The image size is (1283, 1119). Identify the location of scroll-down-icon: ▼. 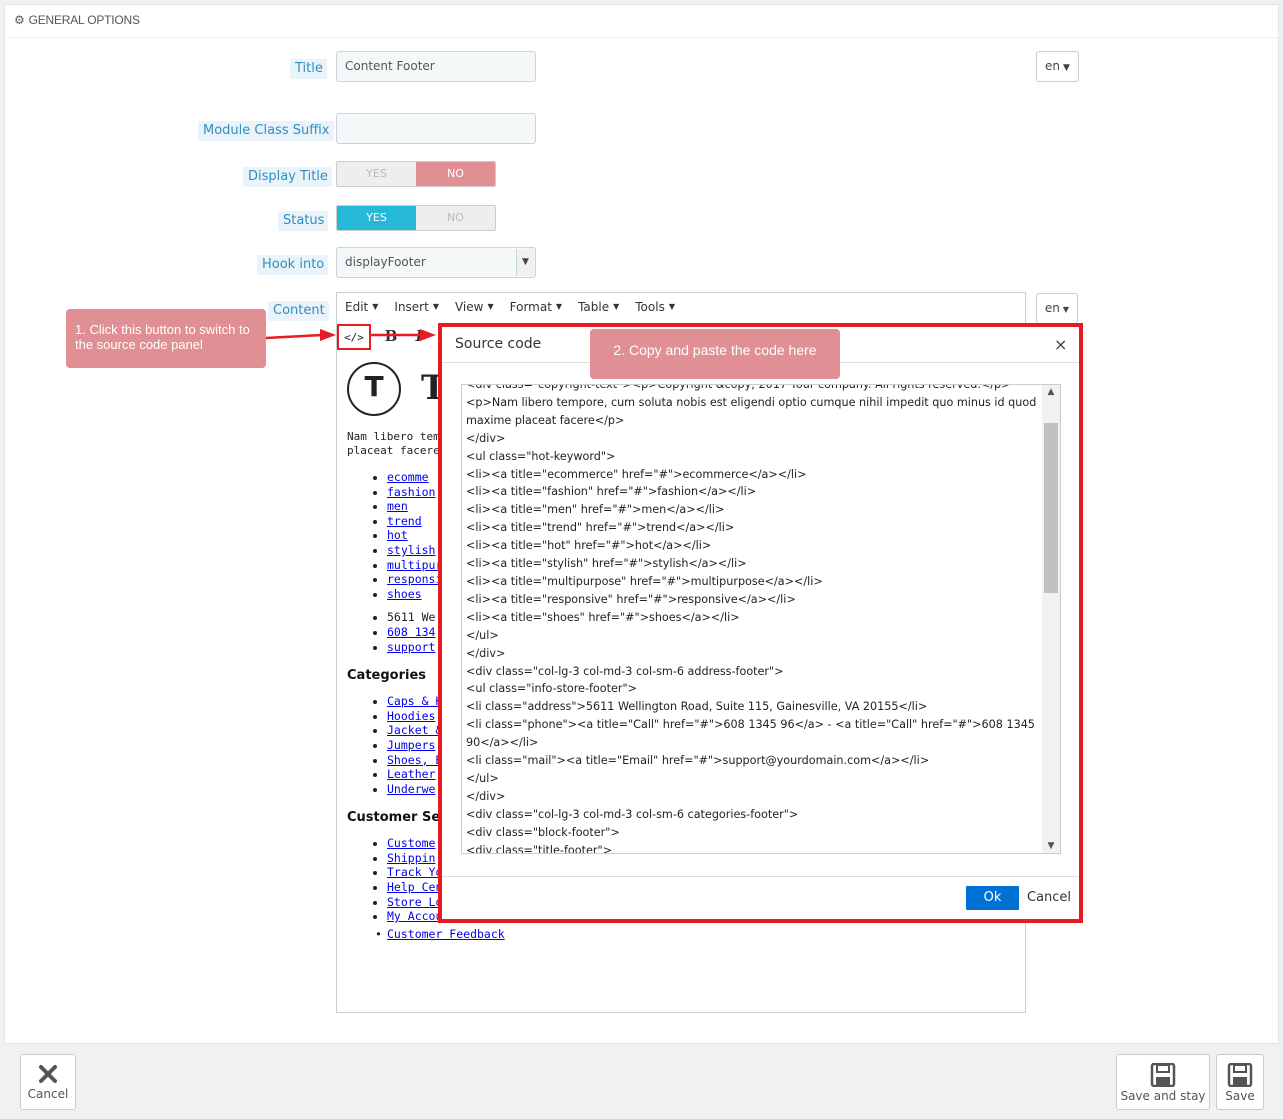
(1051, 846).